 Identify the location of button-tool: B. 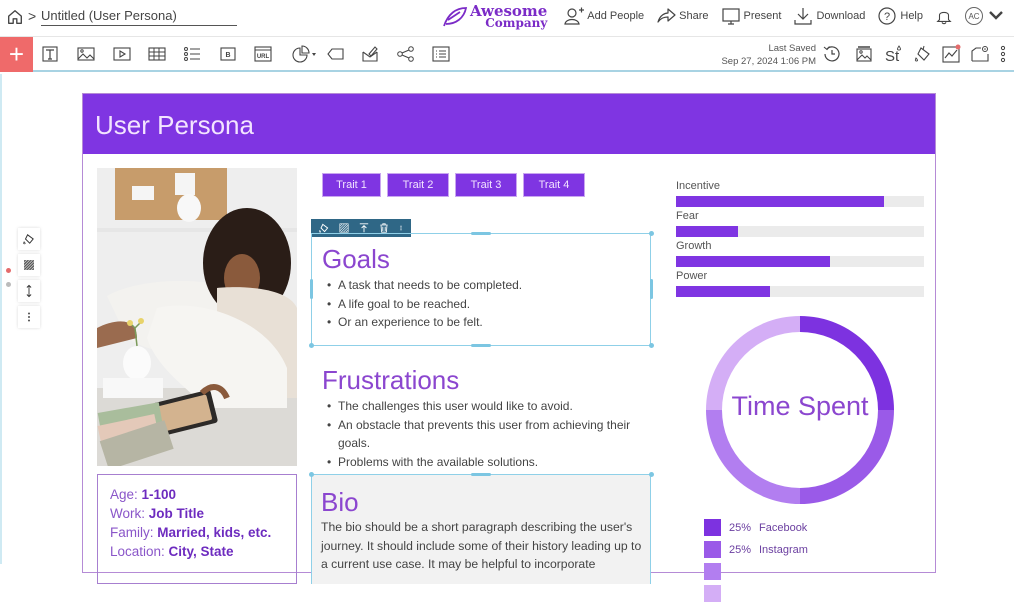
(228, 54).